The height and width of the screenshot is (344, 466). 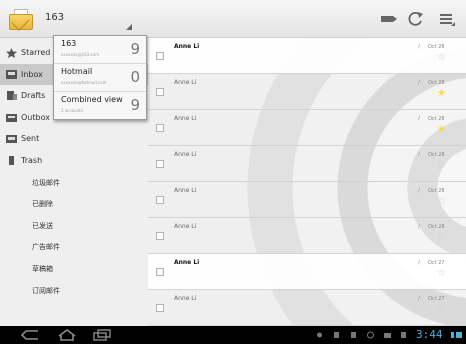 I want to click on folder-item: 垃圾邮件, so click(x=74, y=182).